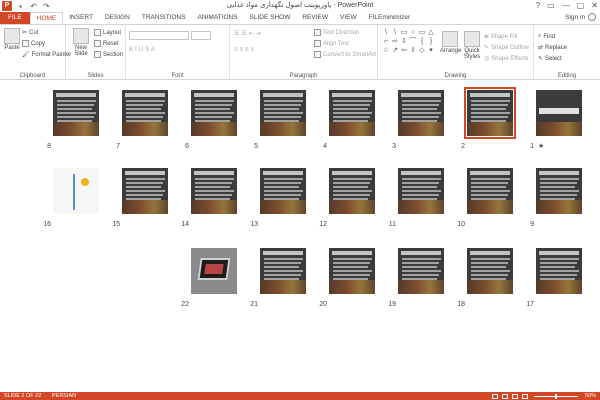  I want to click on ribbon-display-icon: ▭, so click(551, 5).